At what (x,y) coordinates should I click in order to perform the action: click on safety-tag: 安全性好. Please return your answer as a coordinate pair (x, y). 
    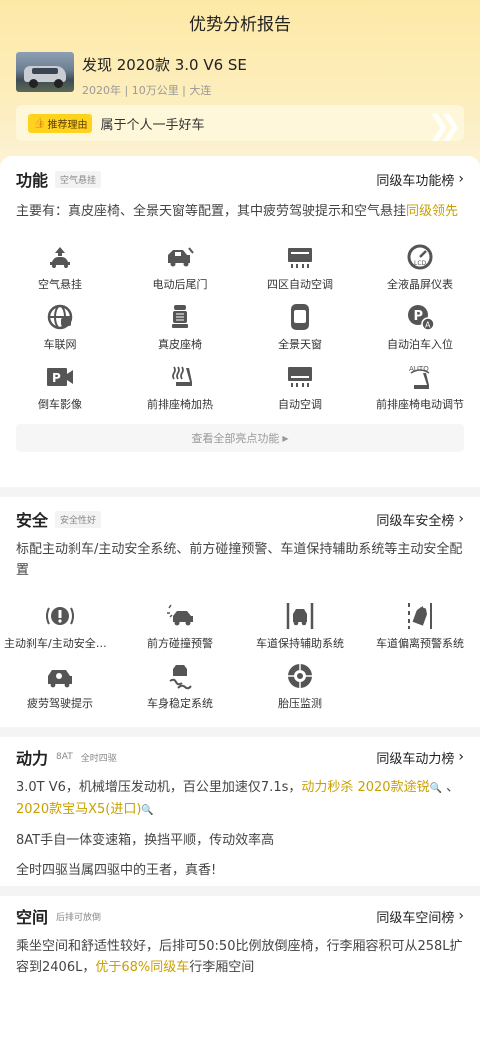
    Looking at the image, I should click on (78, 519).